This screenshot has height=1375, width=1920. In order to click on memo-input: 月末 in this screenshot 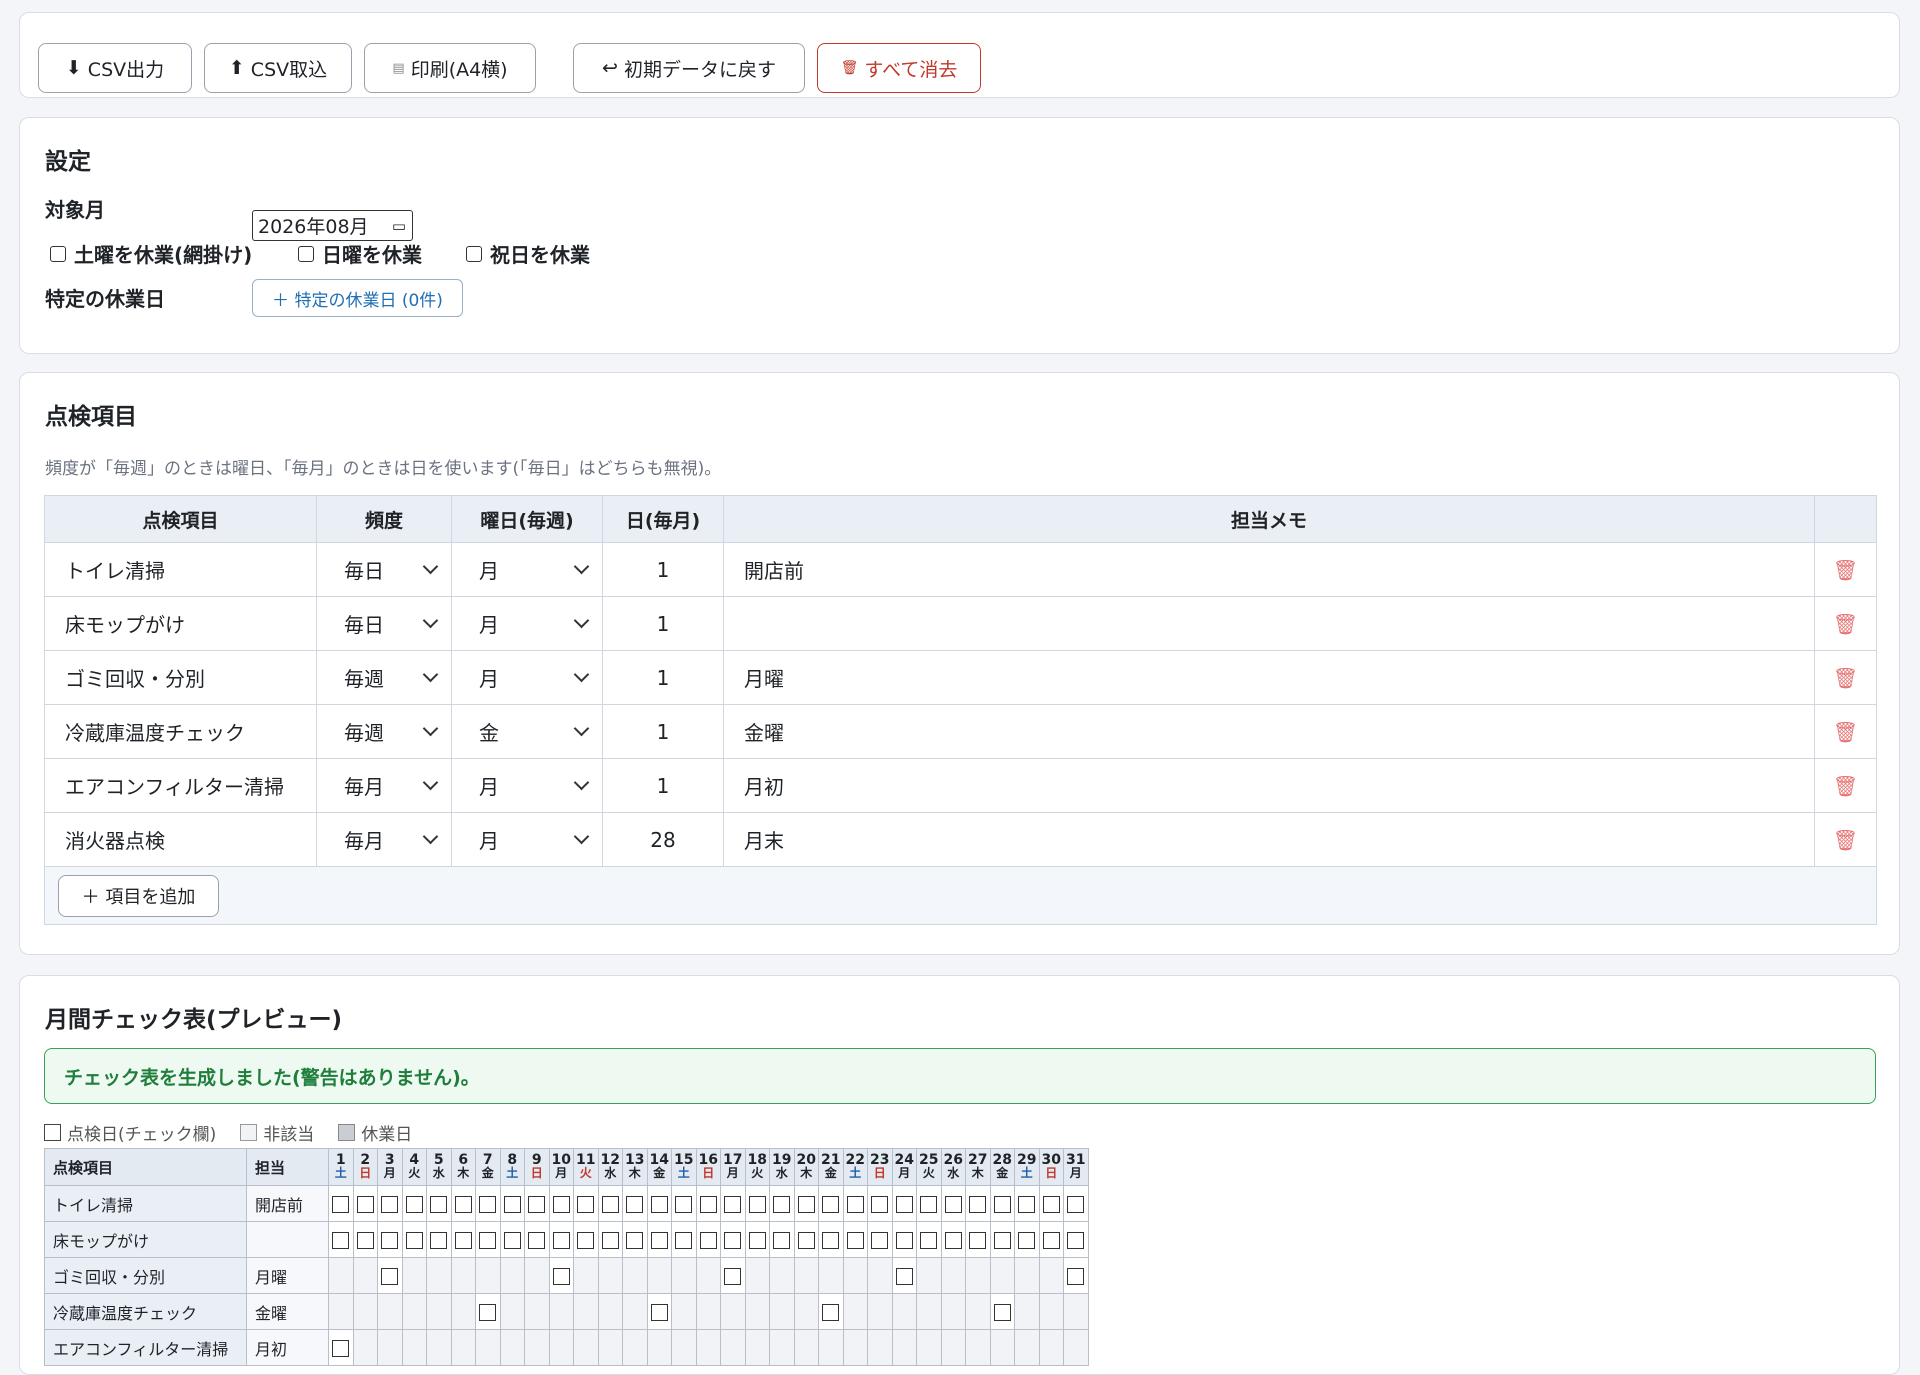, I will do `click(1269, 839)`.